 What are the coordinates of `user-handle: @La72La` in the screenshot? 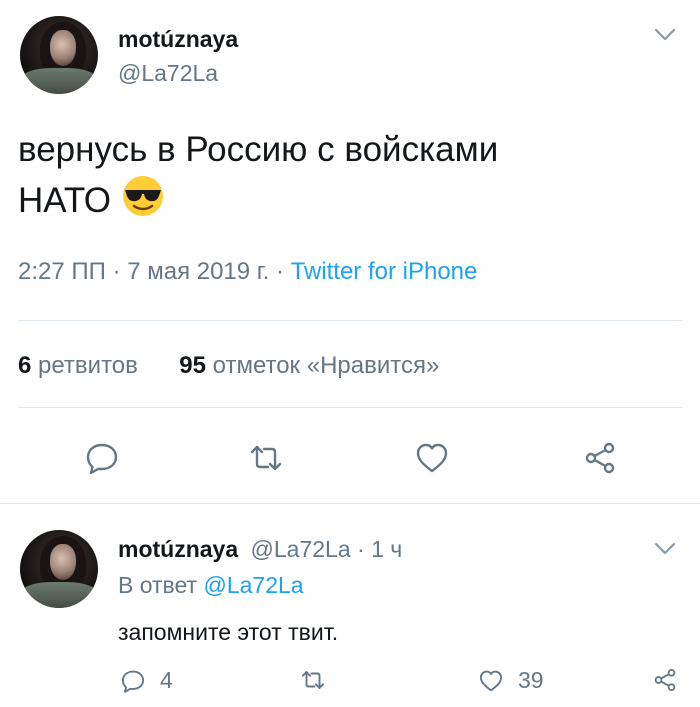 It's located at (168, 73).